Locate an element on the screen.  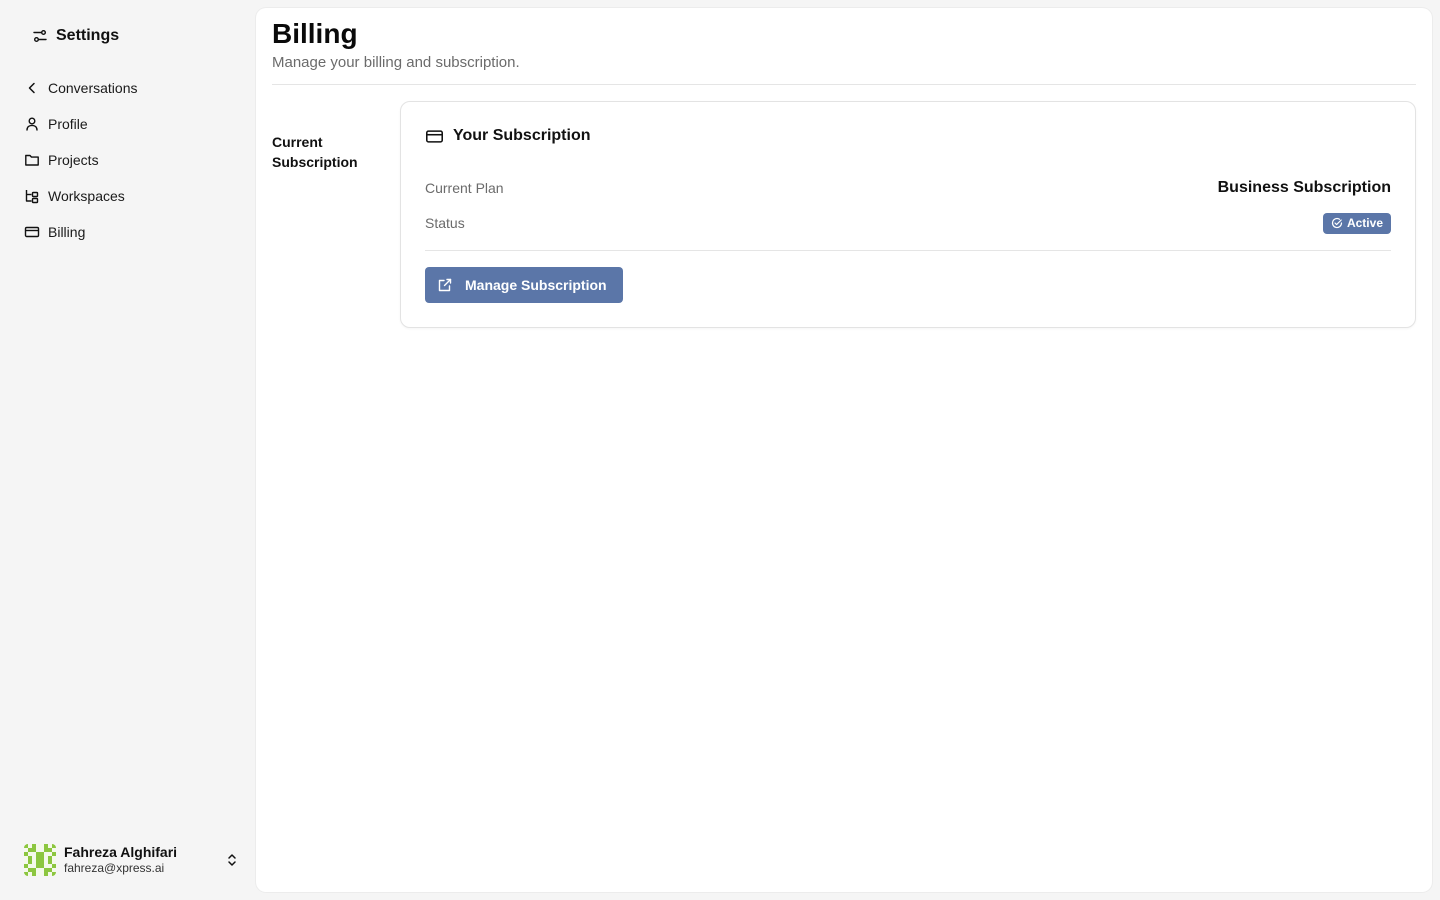
sidebar-item-profile: Profile is located at coordinates (128, 124).